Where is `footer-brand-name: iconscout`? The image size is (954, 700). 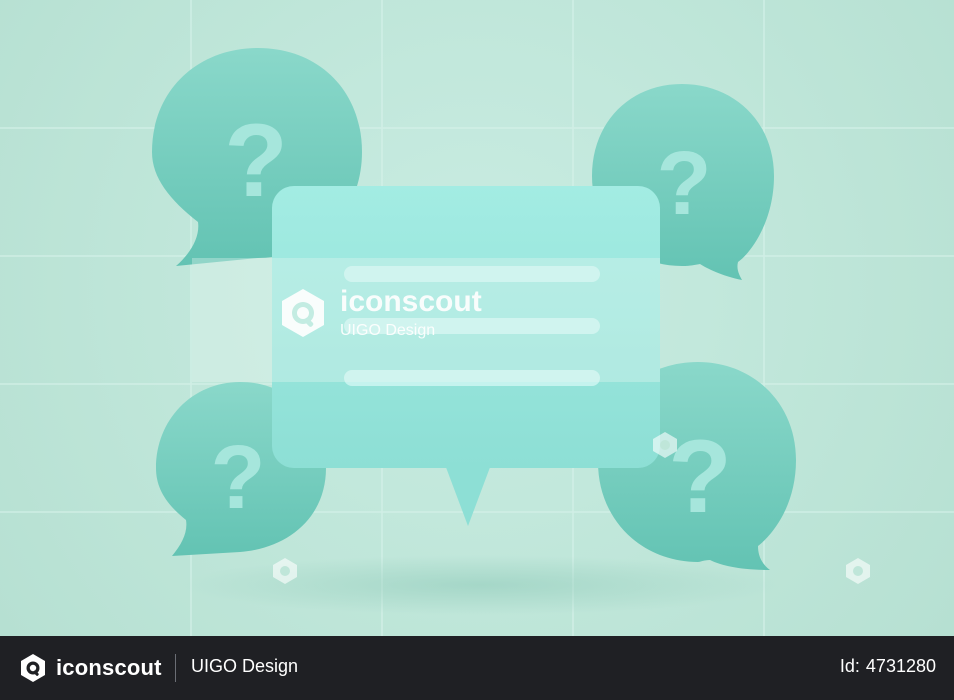
footer-brand-name: iconscout is located at coordinates (109, 667).